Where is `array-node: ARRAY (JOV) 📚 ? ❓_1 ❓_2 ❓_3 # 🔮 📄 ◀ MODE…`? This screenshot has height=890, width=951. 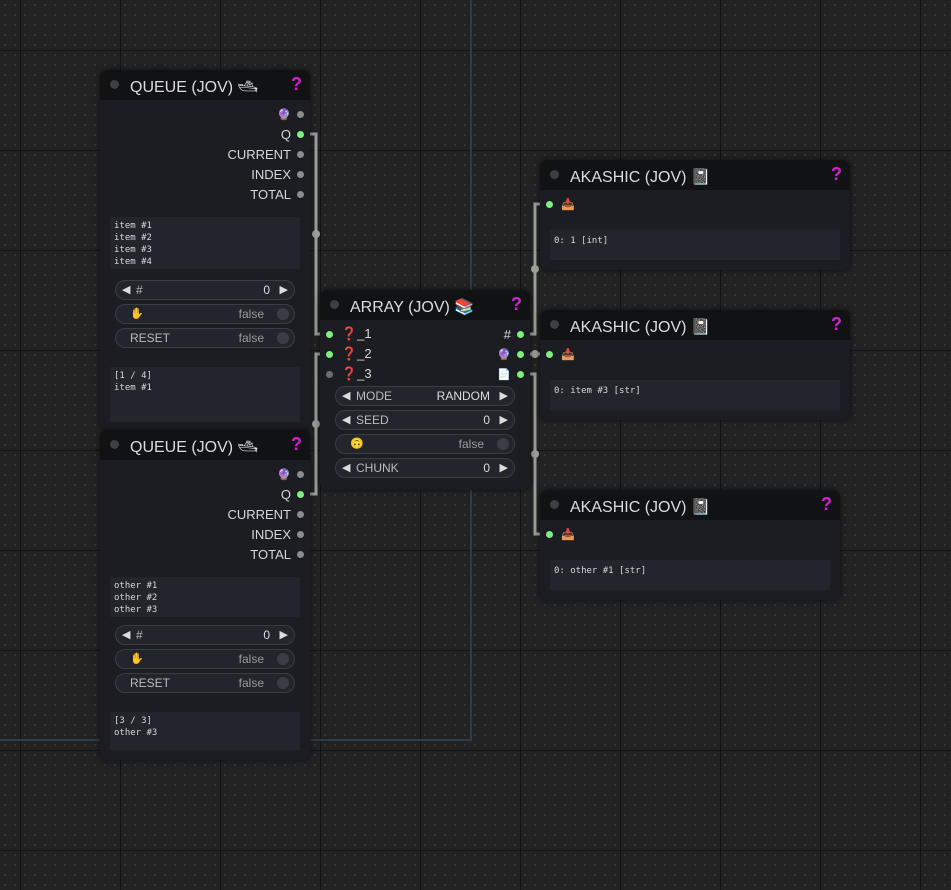 array-node: ARRAY (JOV) 📚 ? ❓_1 ❓_2 ❓_3 # 🔮 📄 ◀ MODE… is located at coordinates (425, 390).